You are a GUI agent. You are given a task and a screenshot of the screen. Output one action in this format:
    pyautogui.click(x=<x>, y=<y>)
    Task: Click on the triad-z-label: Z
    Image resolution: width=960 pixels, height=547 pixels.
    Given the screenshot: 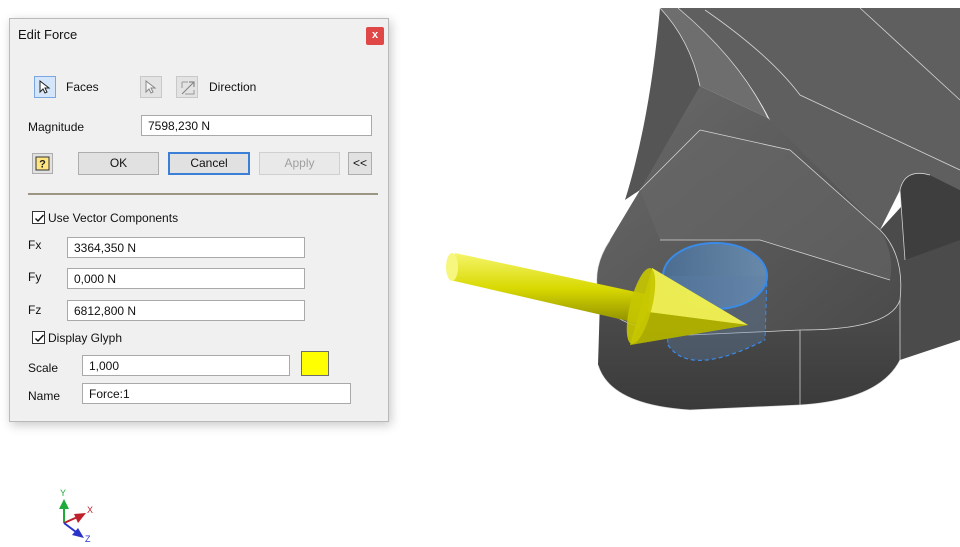 What is the action you would take?
    pyautogui.click(x=88, y=538)
    